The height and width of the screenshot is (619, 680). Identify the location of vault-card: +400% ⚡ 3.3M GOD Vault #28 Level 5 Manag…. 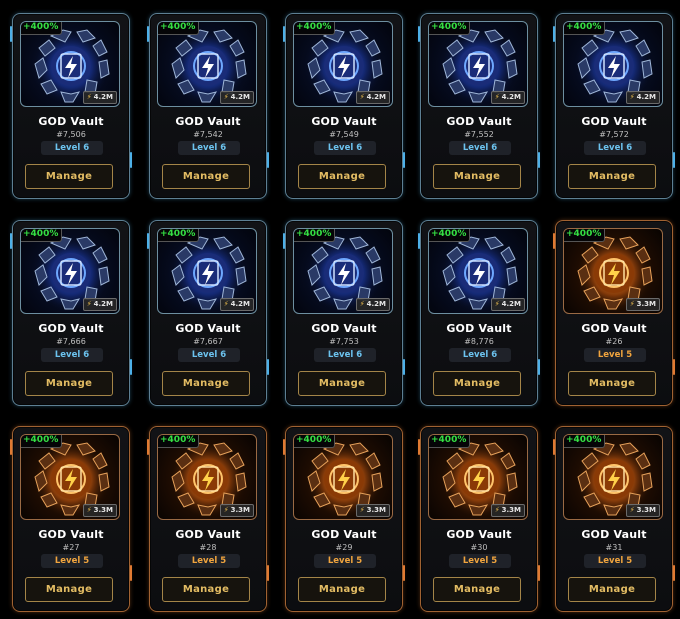
(208, 519).